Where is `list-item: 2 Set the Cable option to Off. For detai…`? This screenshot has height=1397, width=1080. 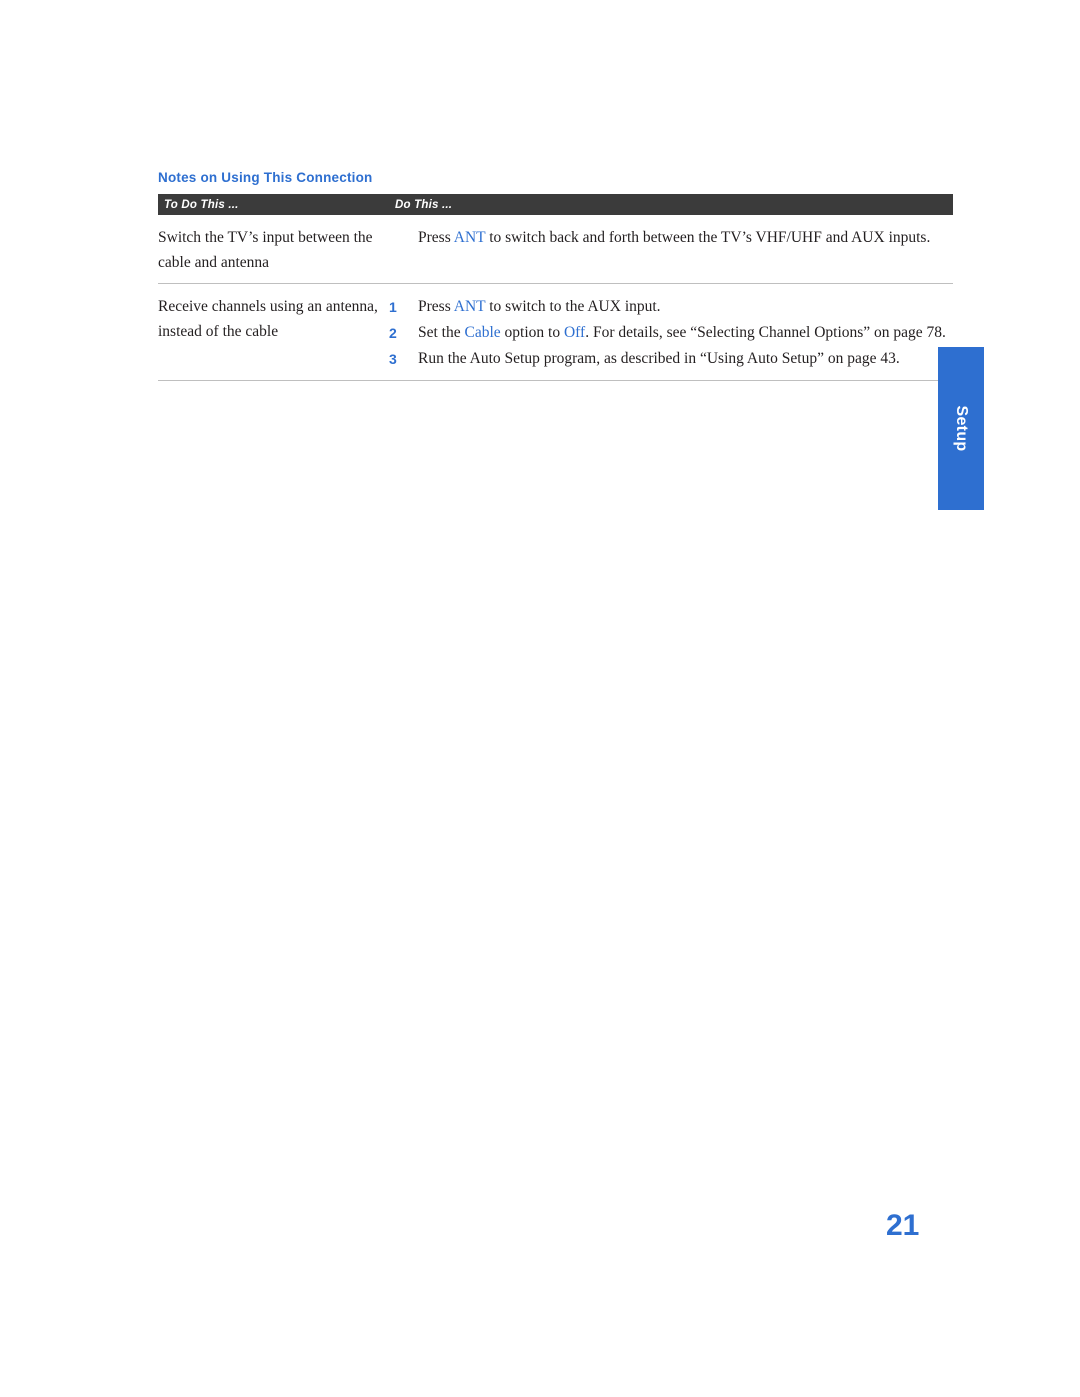
list-item: 2 Set the Cable option to Off. For detai… is located at coordinates (671, 333).